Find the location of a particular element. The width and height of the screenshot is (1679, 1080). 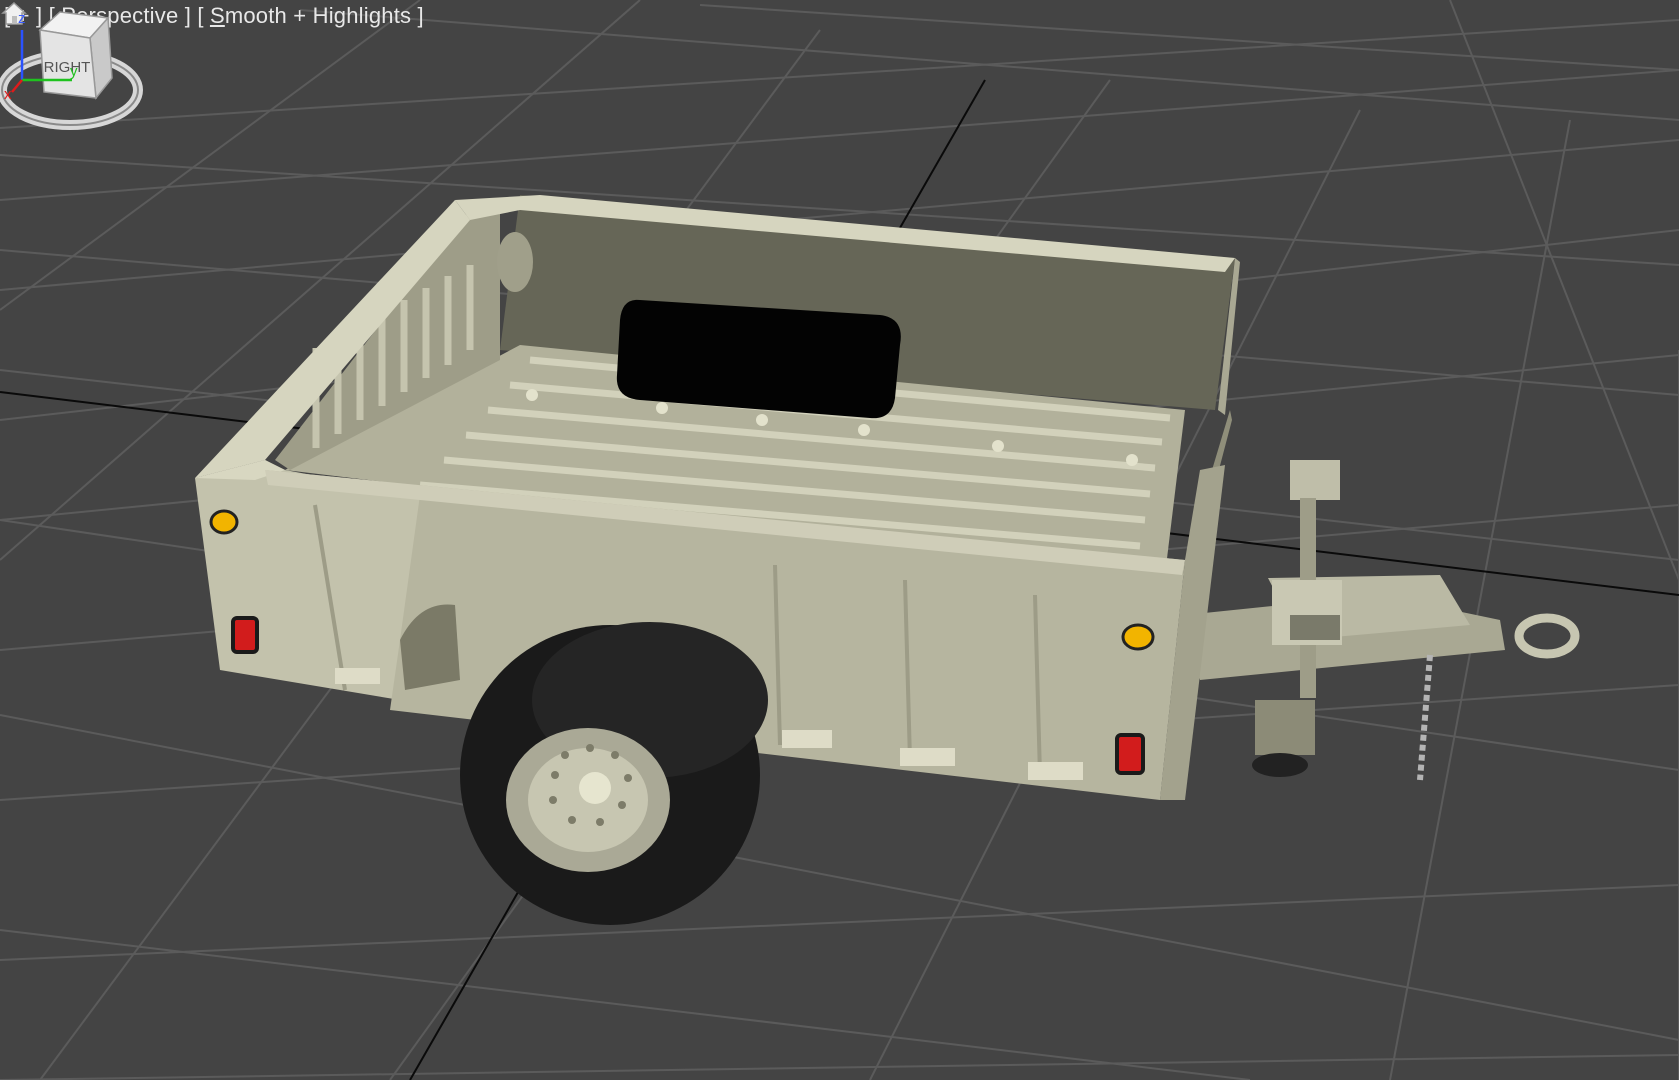

shading-mnemonic: S is located at coordinates (217, 15).